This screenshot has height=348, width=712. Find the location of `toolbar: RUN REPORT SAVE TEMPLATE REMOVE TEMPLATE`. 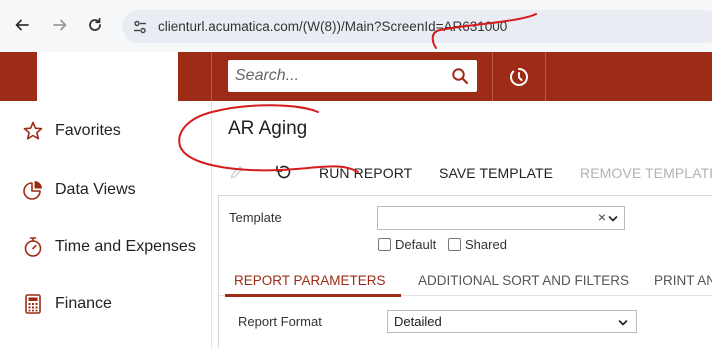

toolbar: RUN REPORT SAVE TEMPLATE REMOVE TEMPLATE is located at coordinates (462, 173).